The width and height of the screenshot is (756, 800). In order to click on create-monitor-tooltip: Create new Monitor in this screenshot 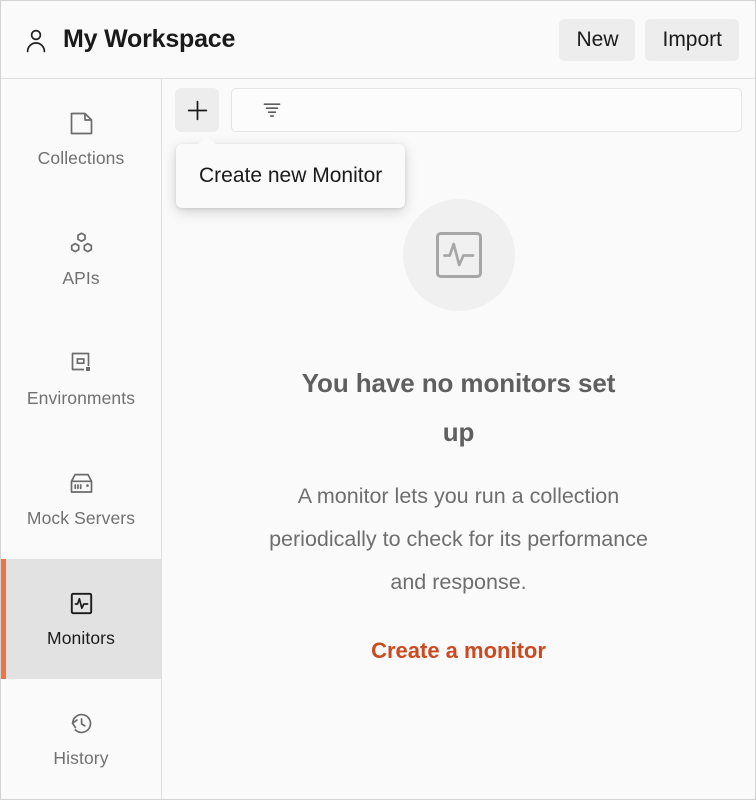, I will do `click(291, 172)`.